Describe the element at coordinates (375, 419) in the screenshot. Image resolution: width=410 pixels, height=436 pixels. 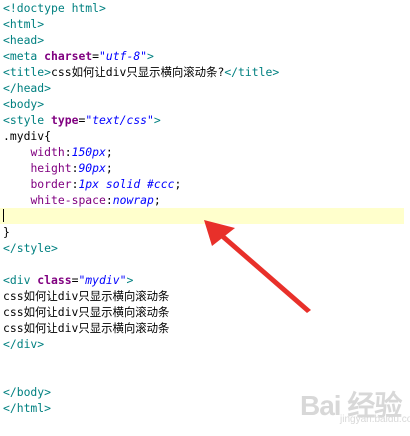
I see `watermark-url: jingyan.baidu.com` at that location.